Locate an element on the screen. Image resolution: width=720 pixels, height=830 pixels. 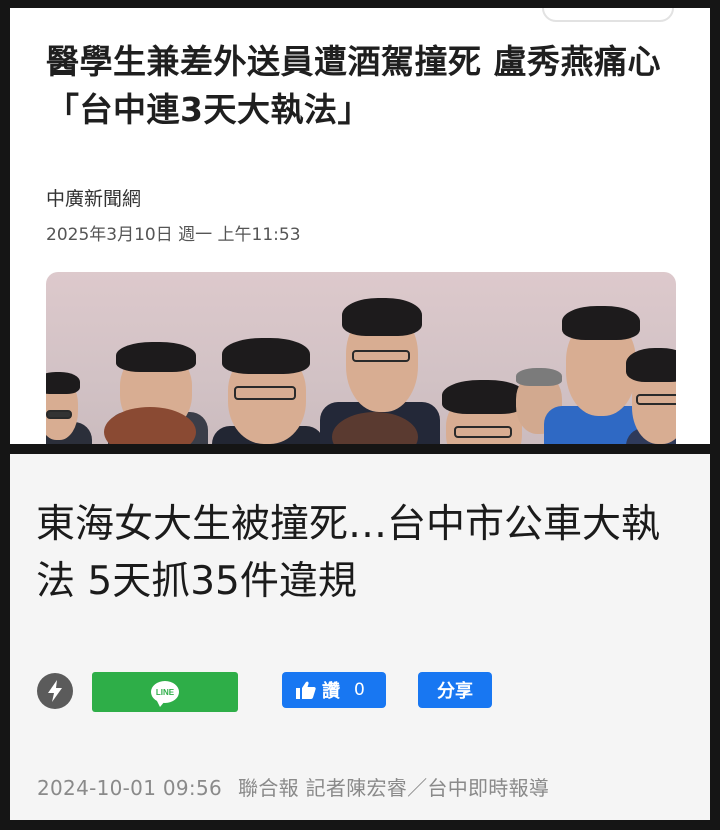
article-meta: 2024-10-01 09:56 聯合報 記者陳宏睿／台中即時報導 is located at coordinates (293, 786).